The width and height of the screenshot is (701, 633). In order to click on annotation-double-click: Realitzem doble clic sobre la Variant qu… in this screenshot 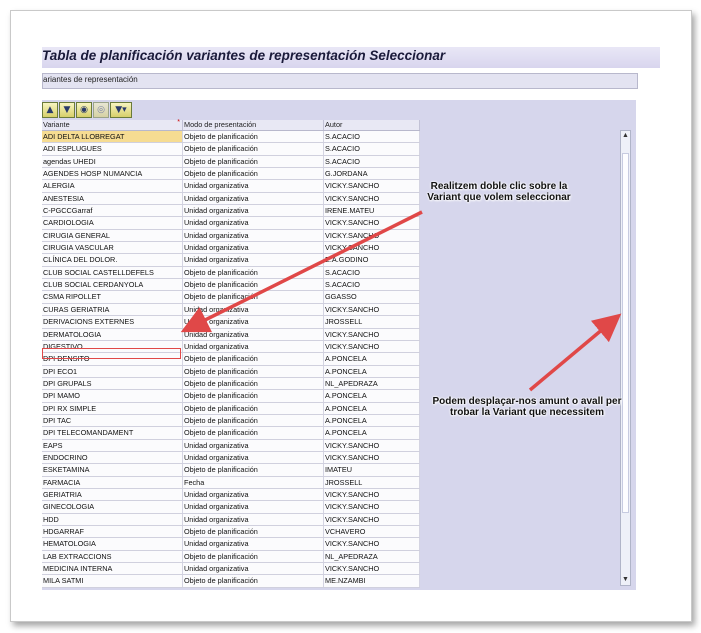, I will do `click(499, 192)`.